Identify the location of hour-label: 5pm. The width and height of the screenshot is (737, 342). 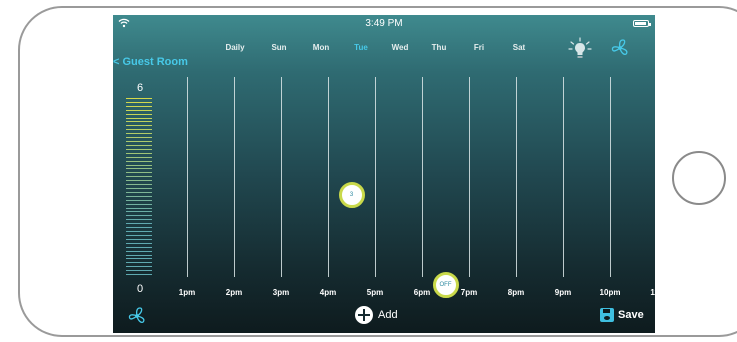
(375, 292).